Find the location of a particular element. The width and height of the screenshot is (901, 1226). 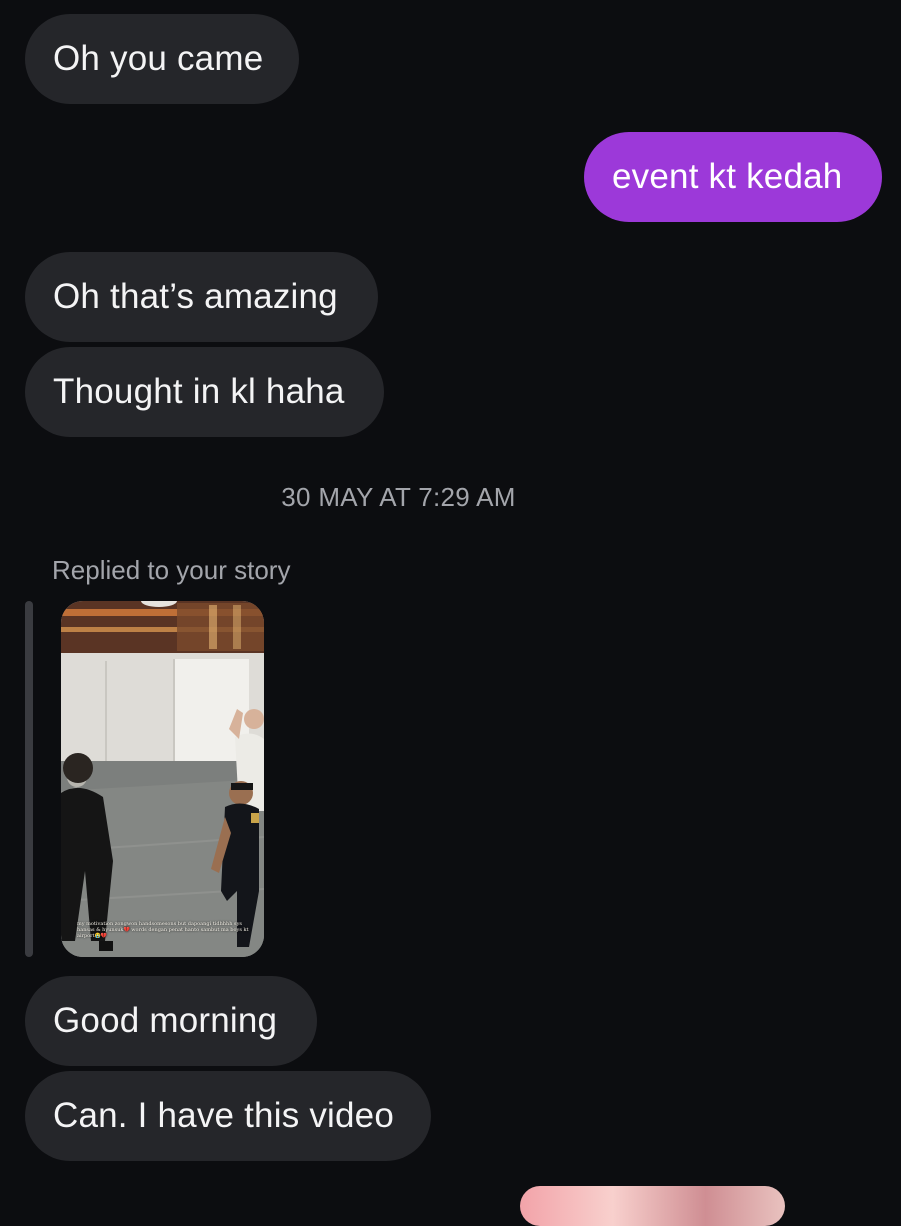

message-text: Good morning is located at coordinates (165, 1020).